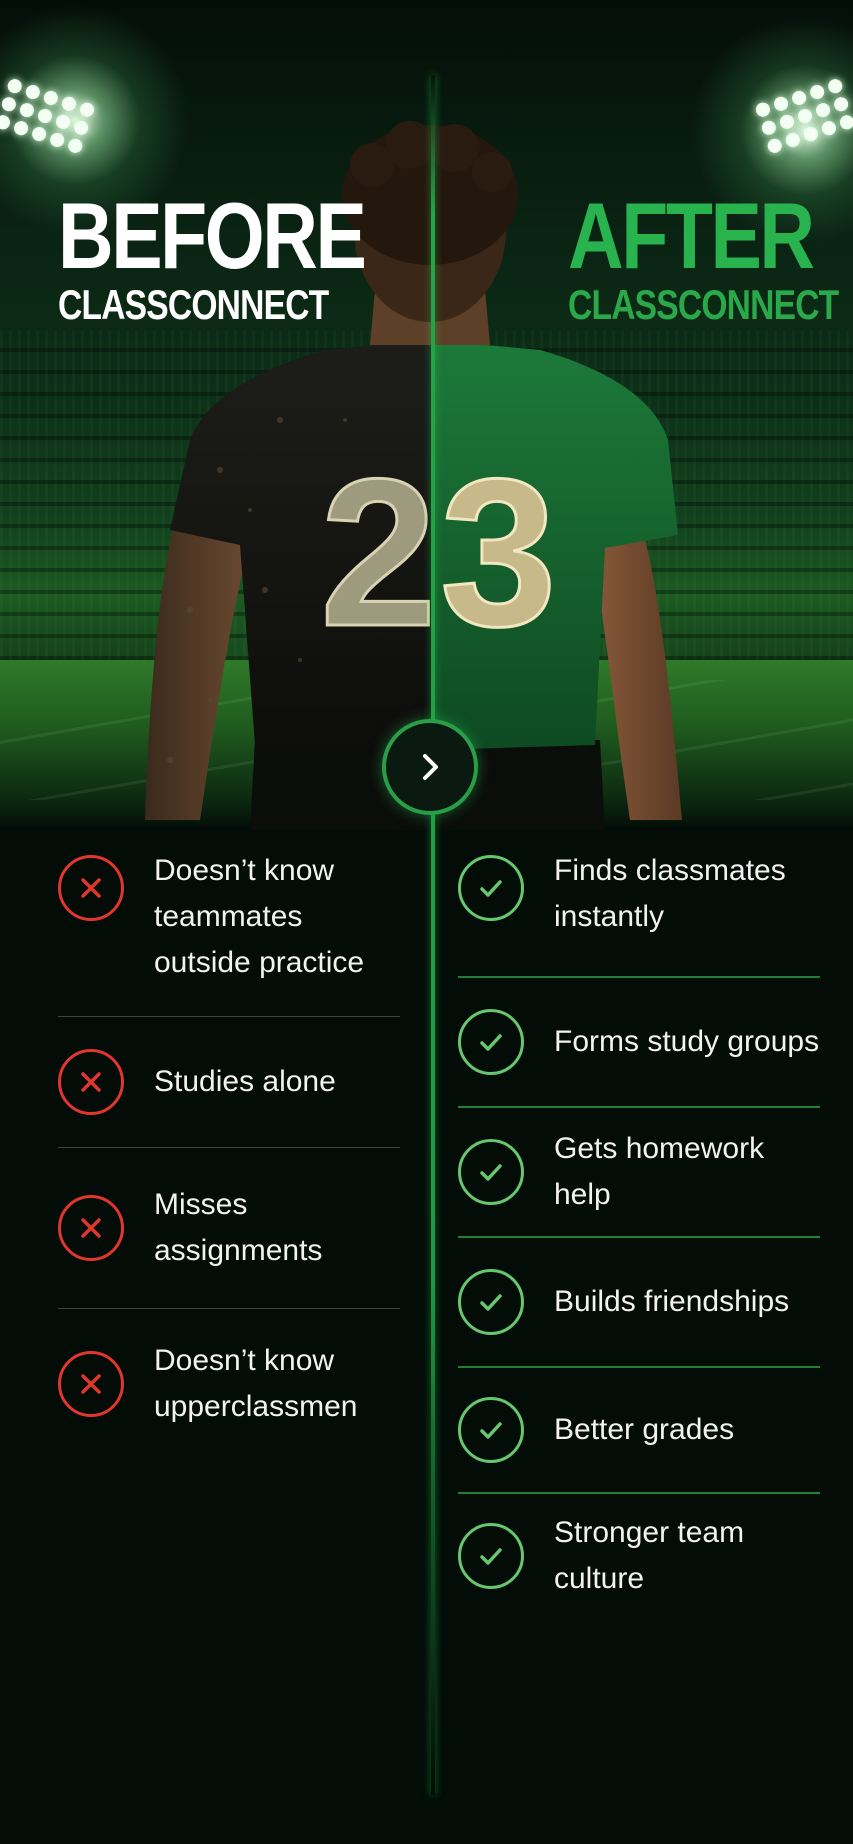 This screenshot has height=1844, width=853. I want to click on after-item: Builds friendships, so click(639, 1302).